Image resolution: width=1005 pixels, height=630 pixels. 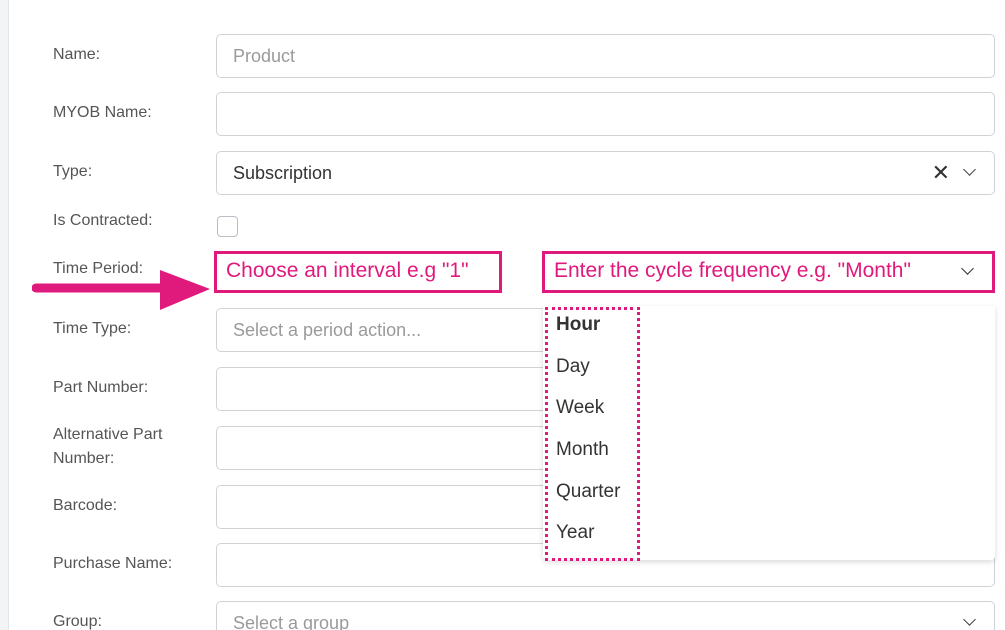 I want to click on name-label: Name:, so click(x=77, y=54).